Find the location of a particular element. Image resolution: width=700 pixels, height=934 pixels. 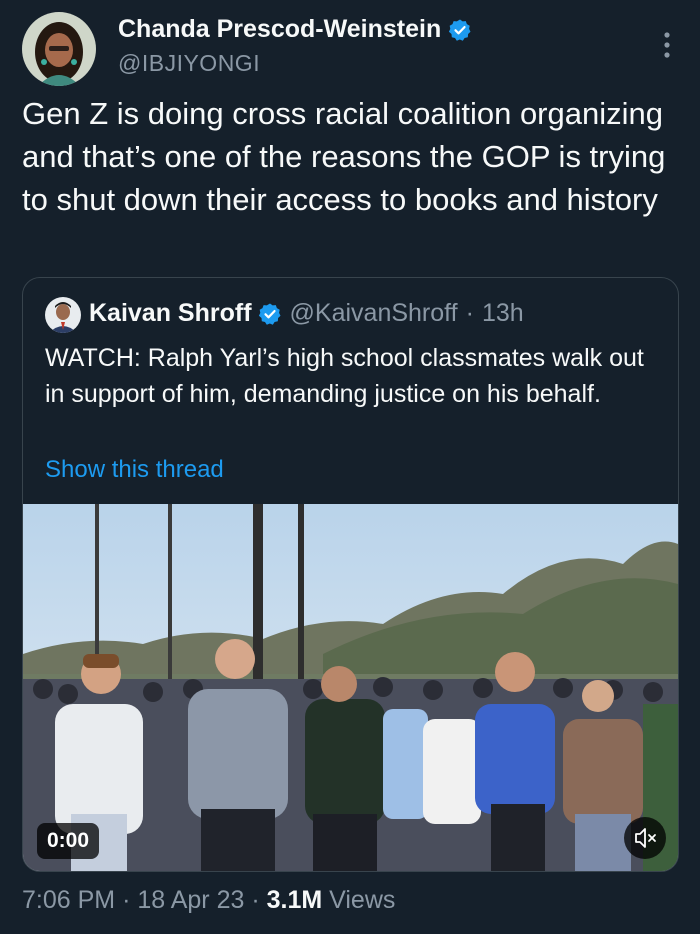

mute-button is located at coordinates (645, 838).